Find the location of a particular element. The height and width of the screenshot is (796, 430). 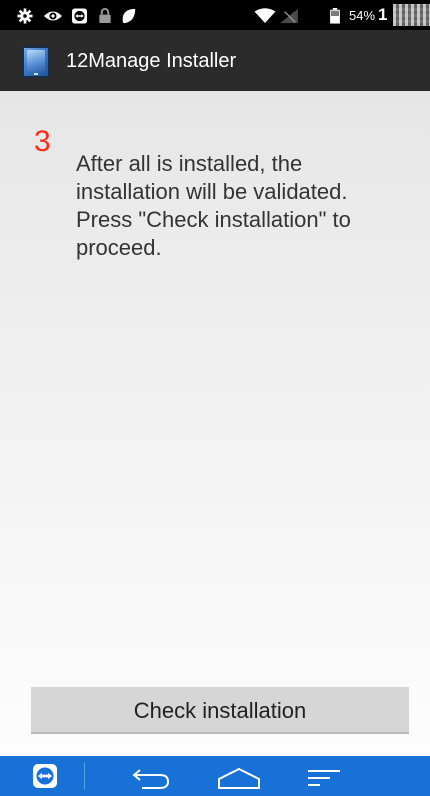

clock: 1 is located at coordinates (383, 14).